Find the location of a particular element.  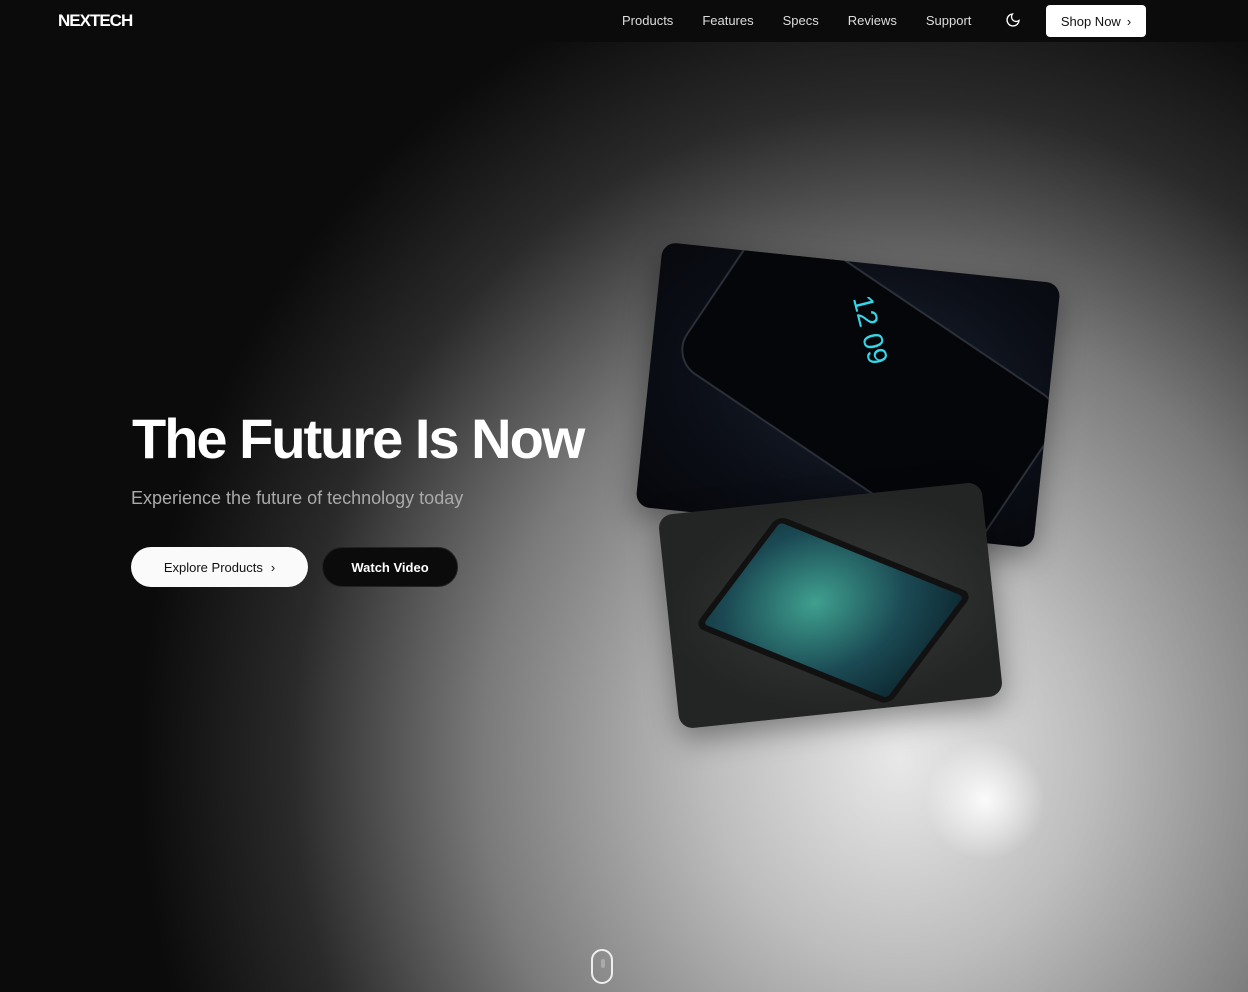

tablet-image is located at coordinates (830, 605).